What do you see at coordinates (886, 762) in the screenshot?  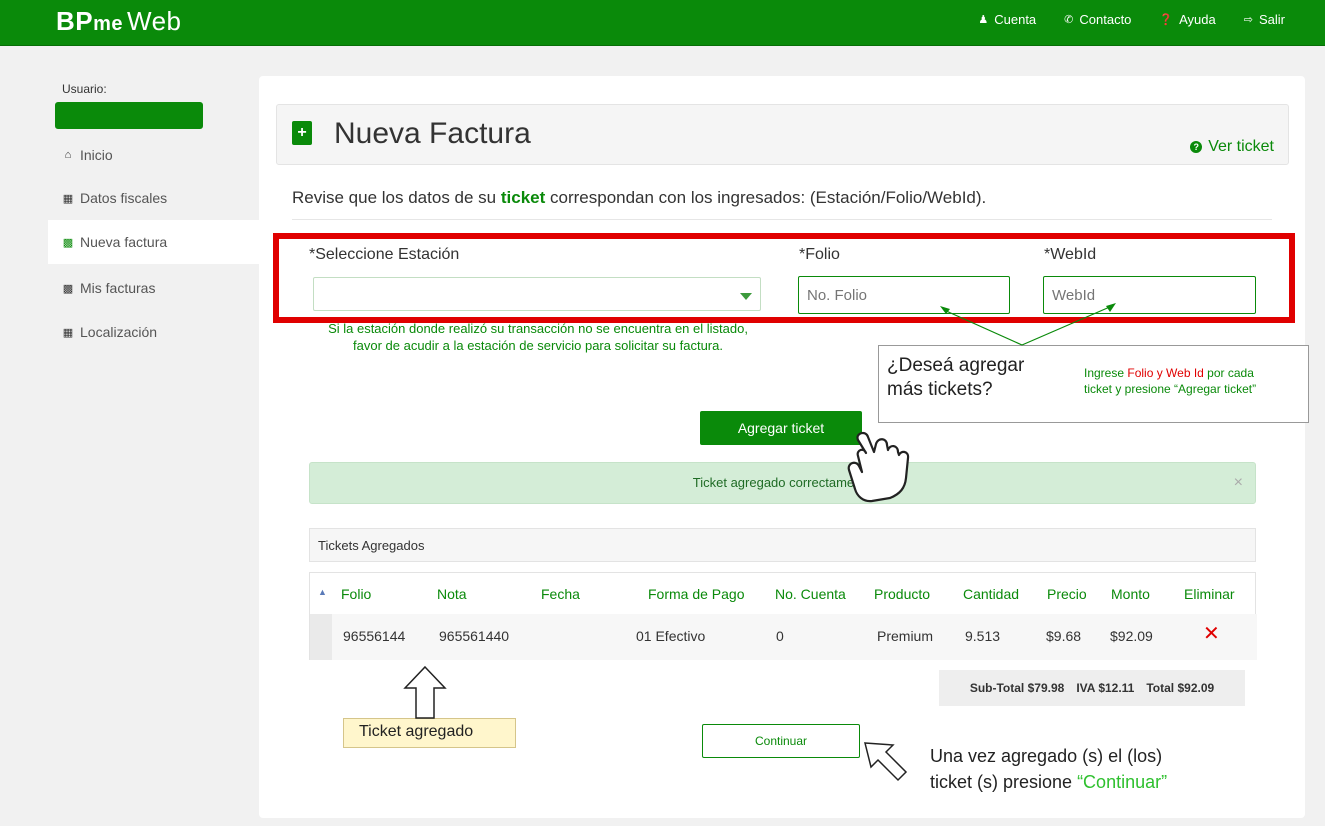 I see `pointer-arrow-icon` at bounding box center [886, 762].